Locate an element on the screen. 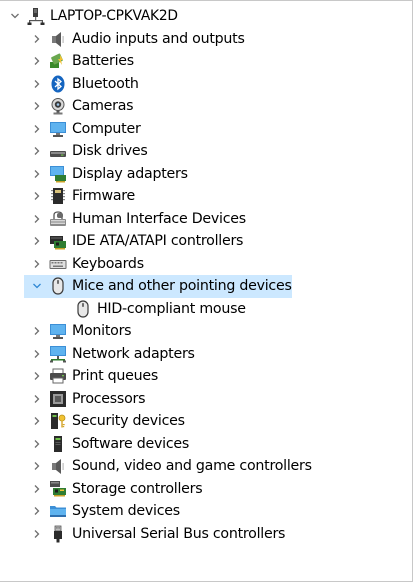 The image size is (414, 582). tree-item-label: System devices is located at coordinates (126, 511).